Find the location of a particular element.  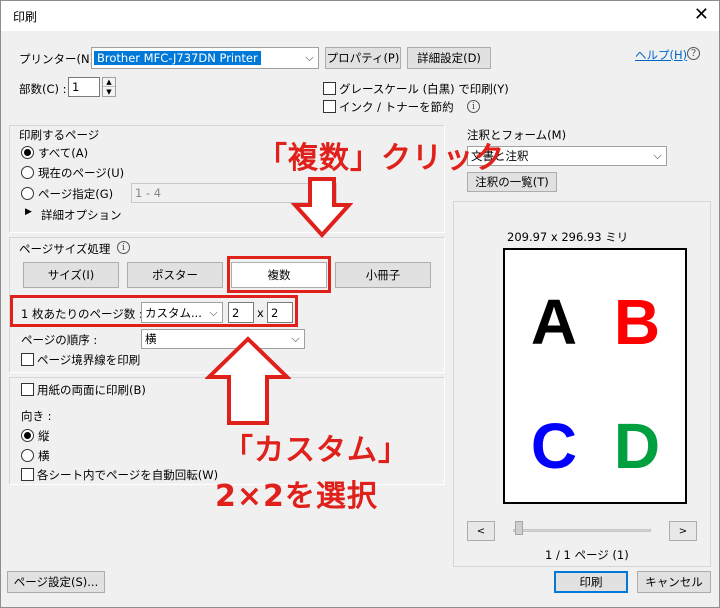

close-icon: ✕ is located at coordinates (701, 15).